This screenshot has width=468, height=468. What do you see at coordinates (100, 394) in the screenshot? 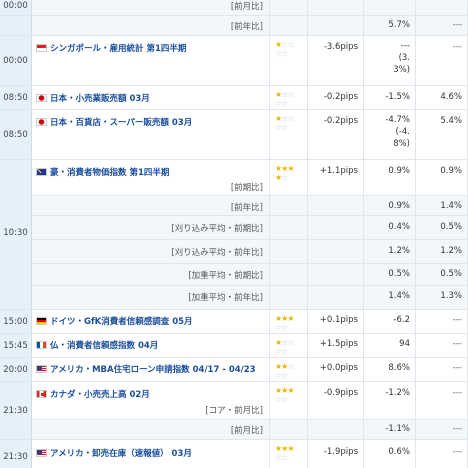
I see `indicator-name: カナダ・小売売上高 02月` at bounding box center [100, 394].